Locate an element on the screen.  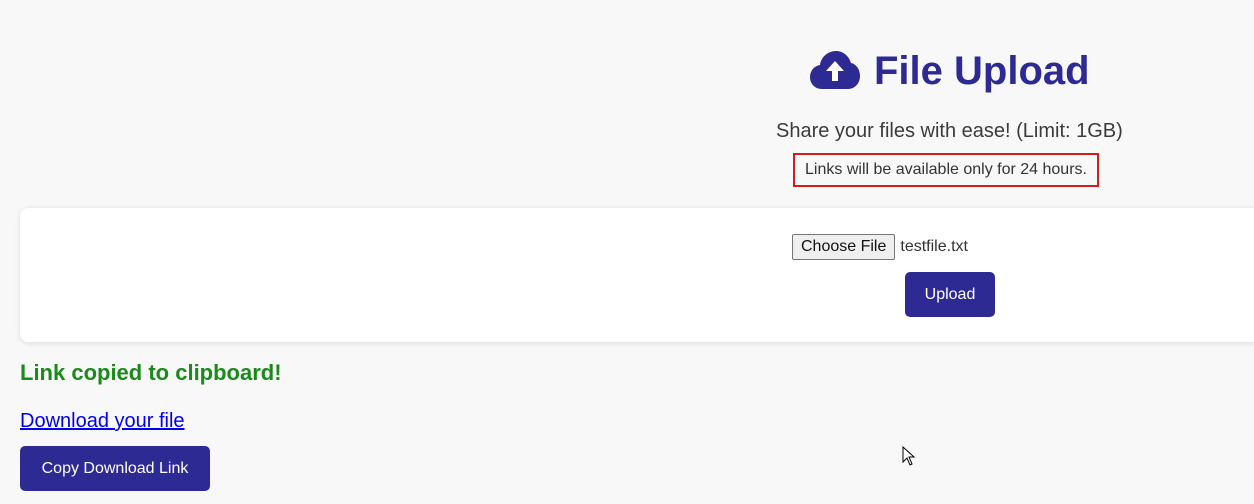
page-title: File Upload is located at coordinates (950, 71).